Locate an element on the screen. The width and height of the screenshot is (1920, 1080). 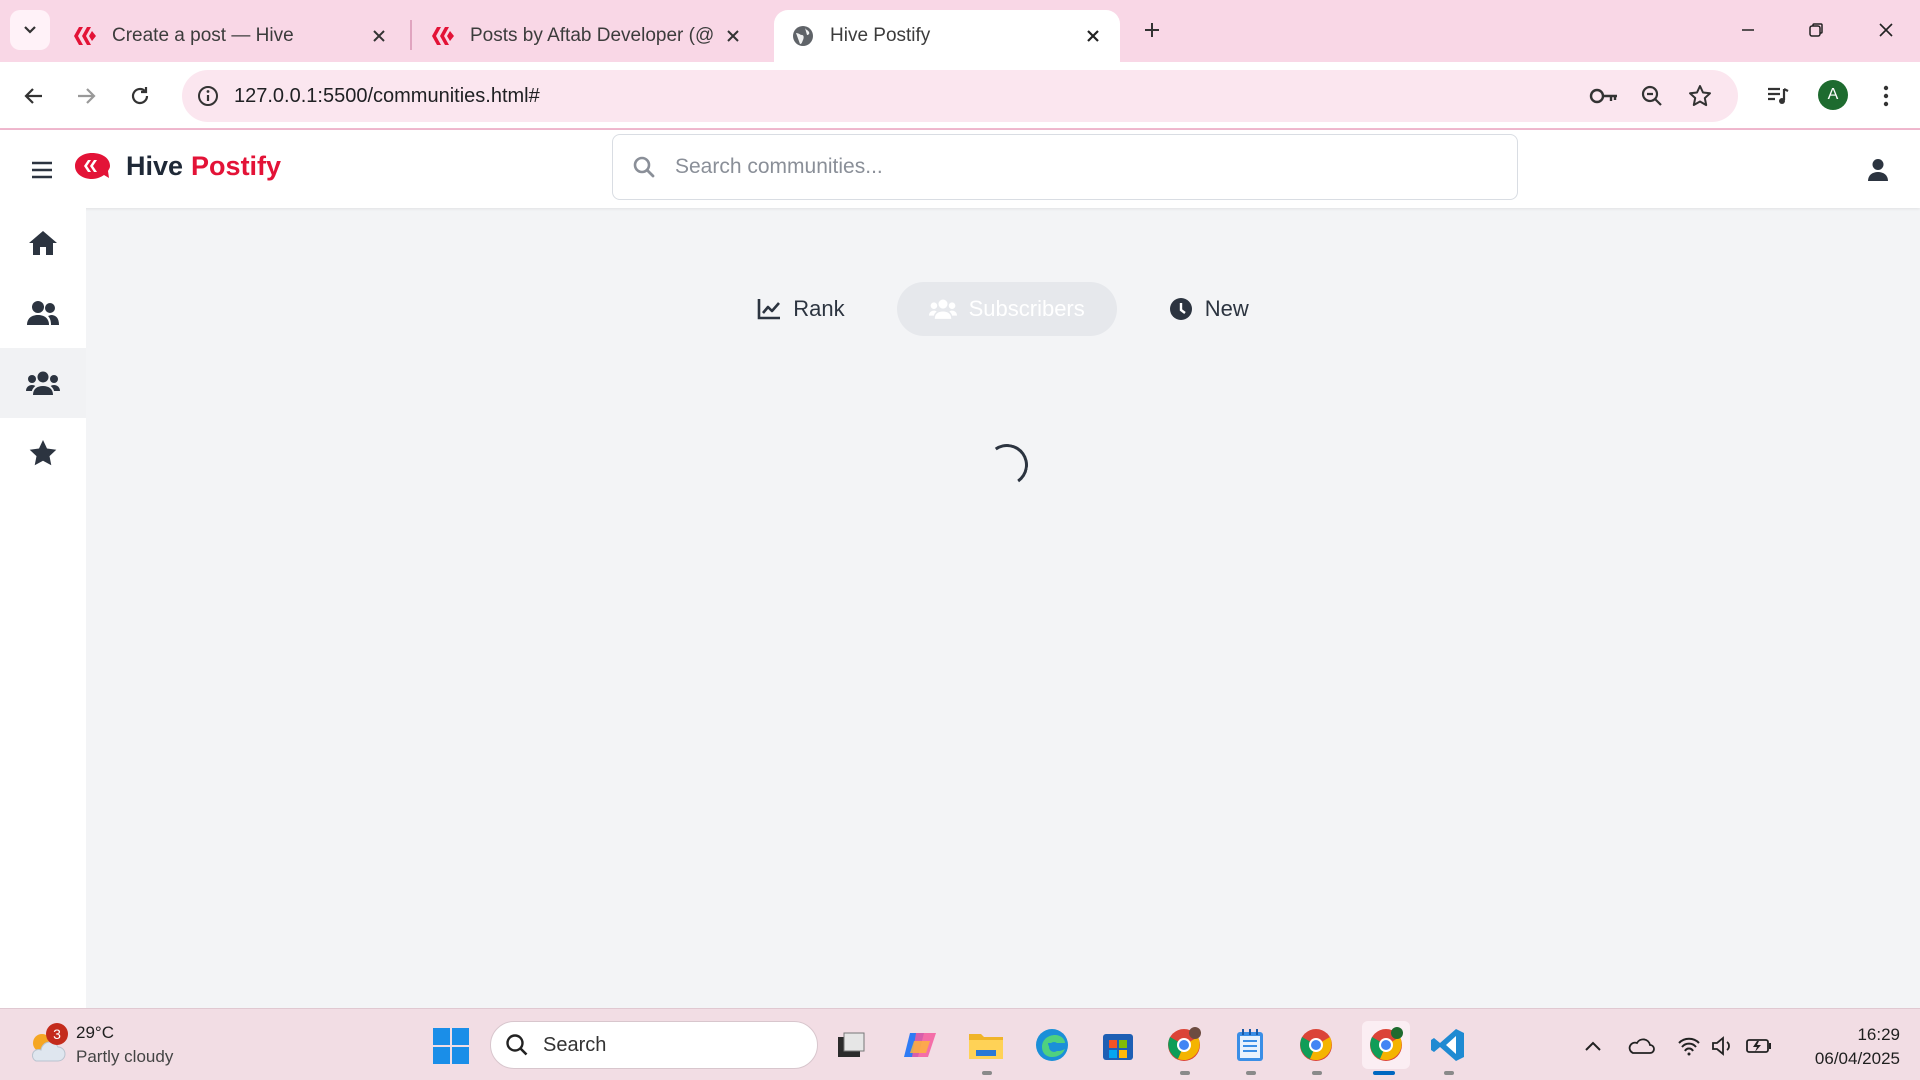
reload-icon is located at coordinates (140, 96).